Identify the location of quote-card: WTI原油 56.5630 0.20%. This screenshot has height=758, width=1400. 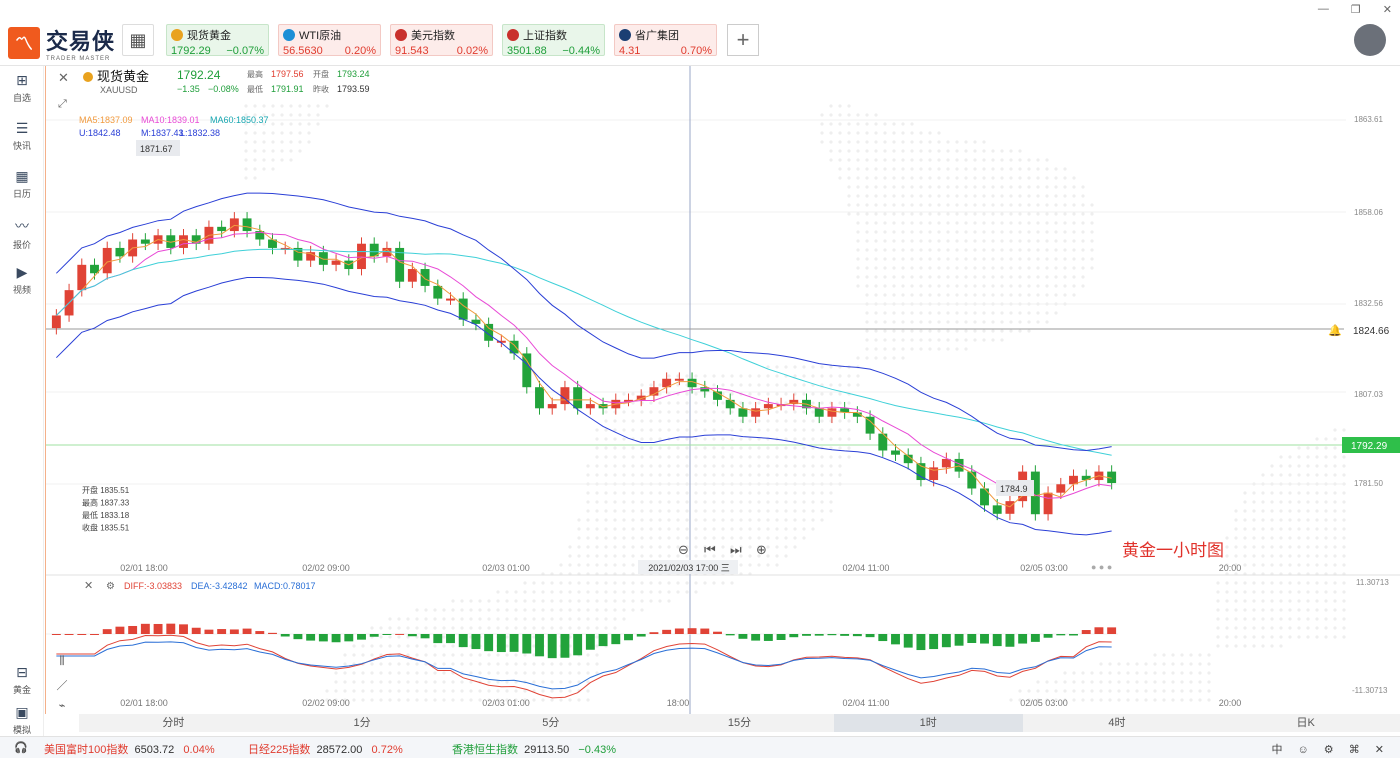
(329, 40).